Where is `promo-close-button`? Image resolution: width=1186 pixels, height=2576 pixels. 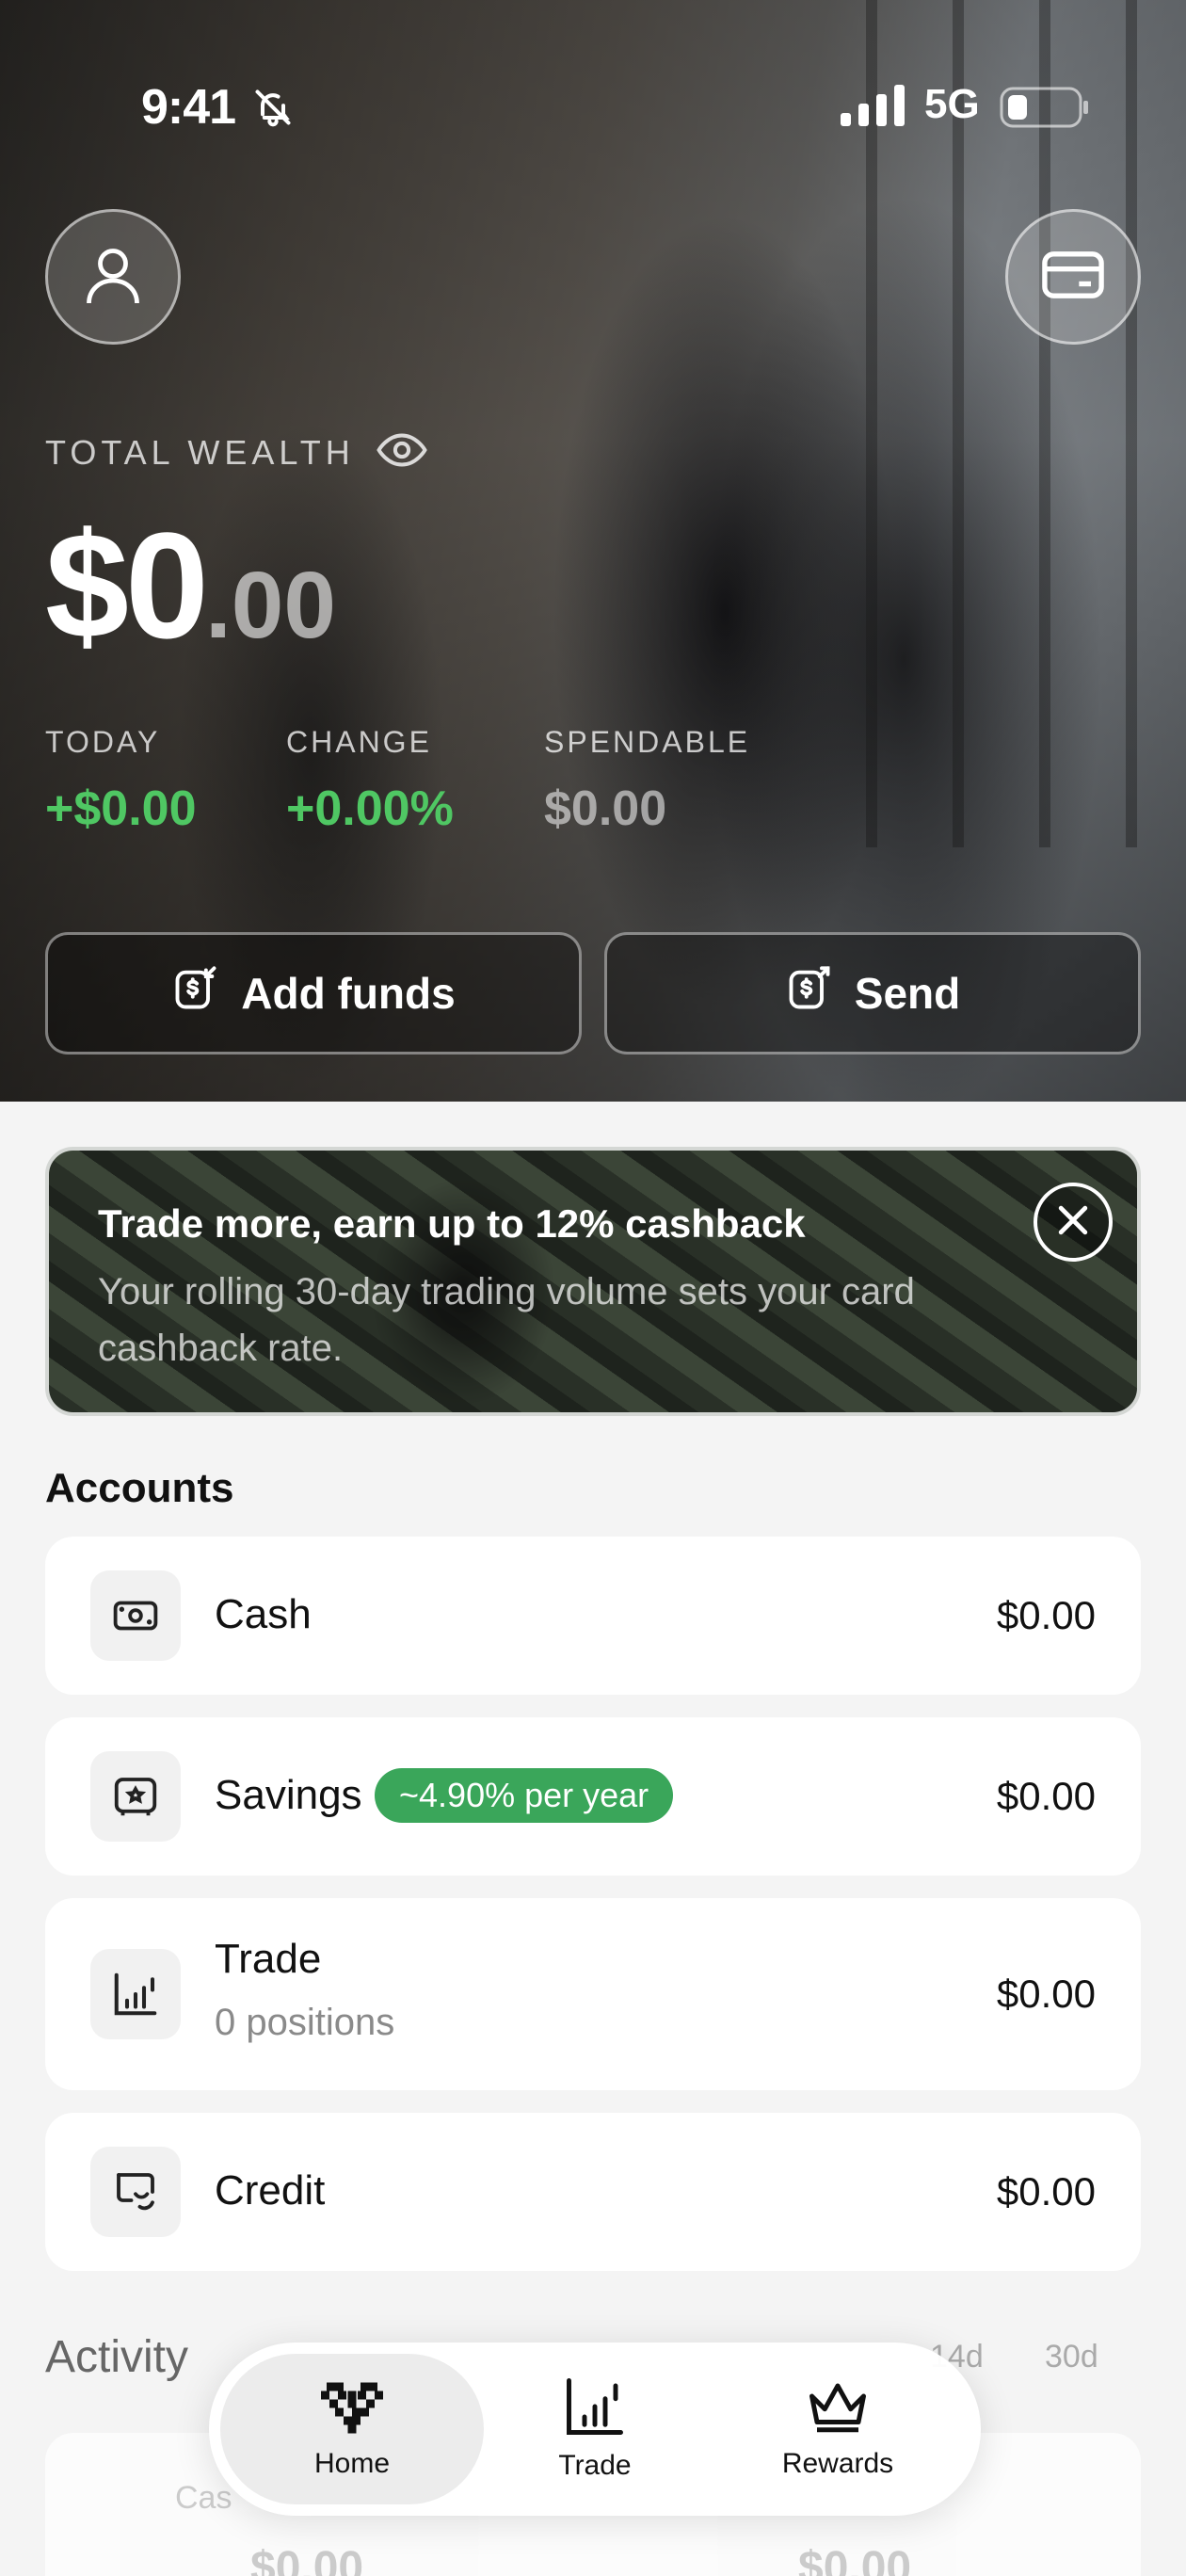
promo-close-button is located at coordinates (1073, 1222).